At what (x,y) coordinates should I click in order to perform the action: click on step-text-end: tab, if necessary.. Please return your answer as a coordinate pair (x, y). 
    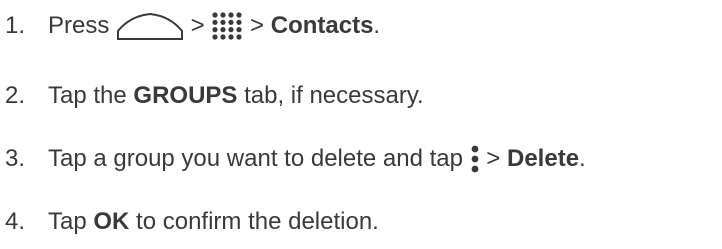
    Looking at the image, I should click on (330, 95).